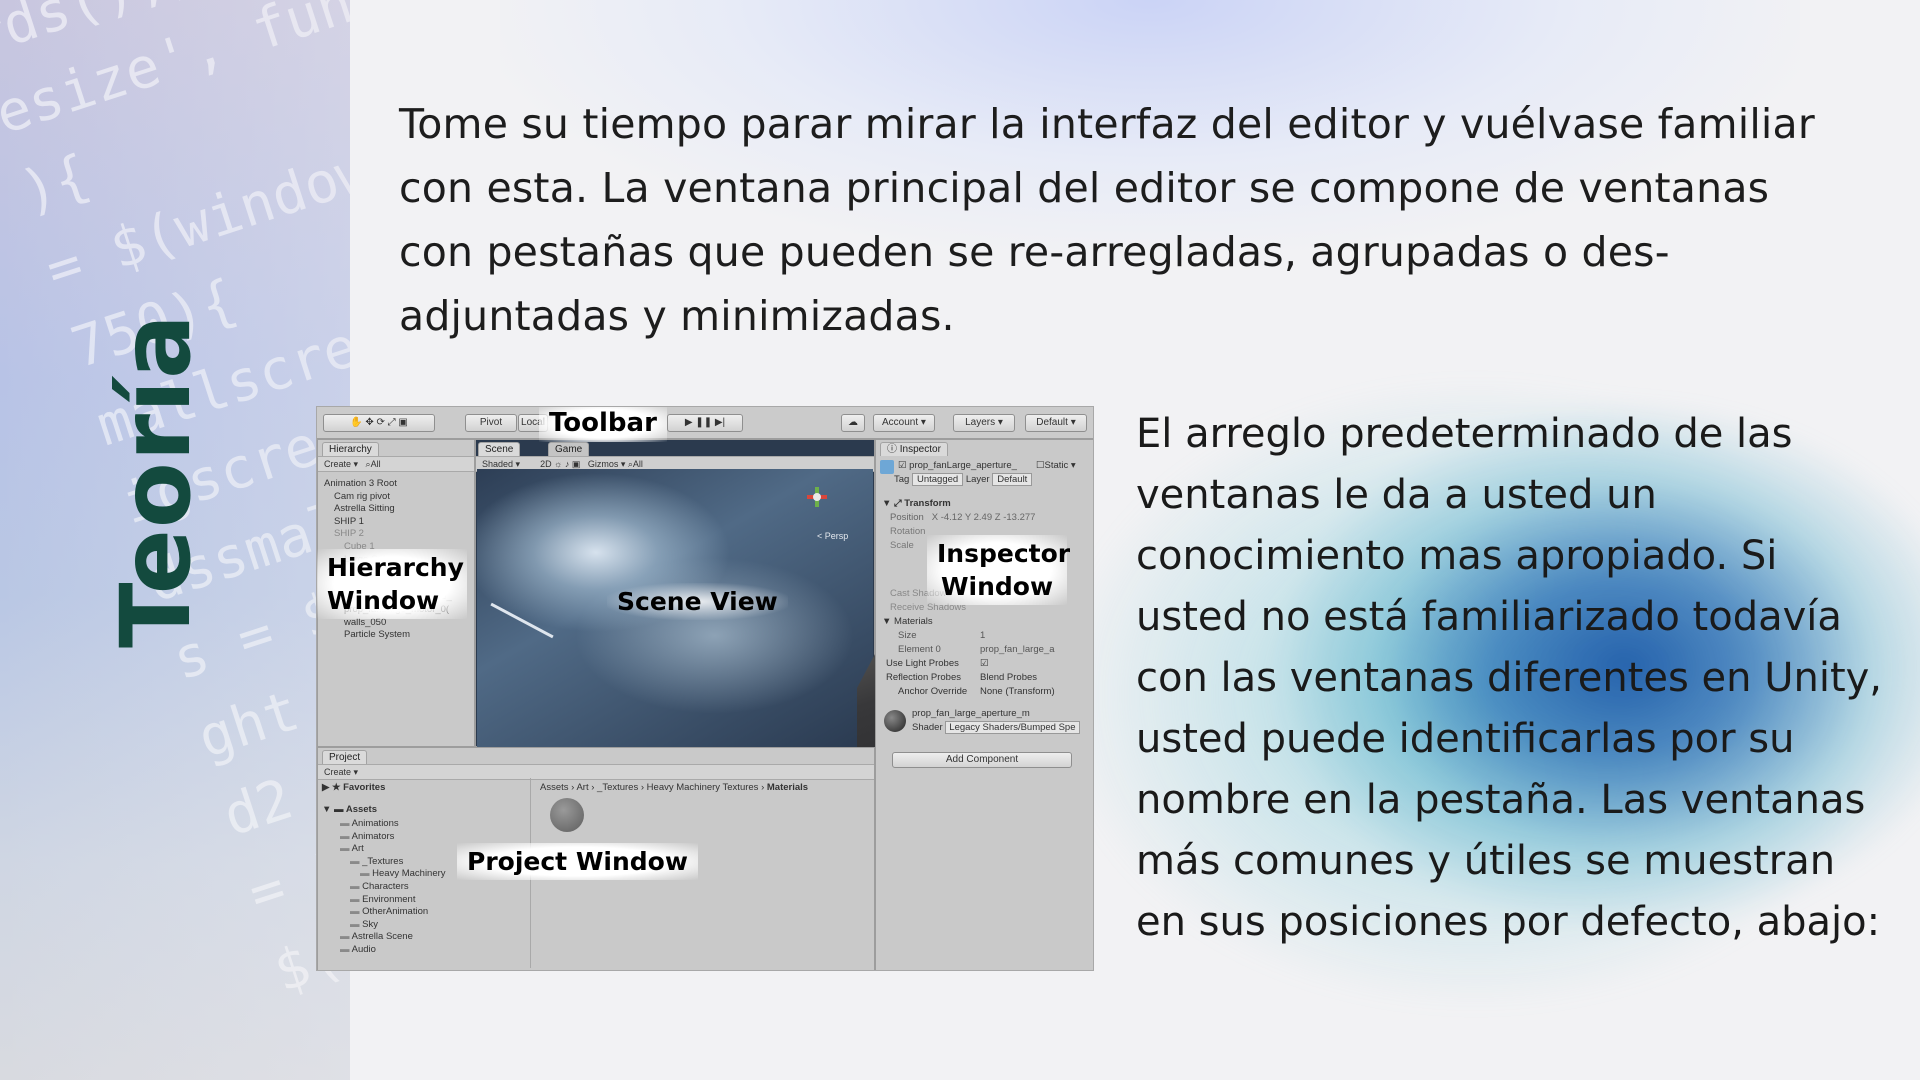 Image resolution: width=1920 pixels, height=1080 pixels. Describe the element at coordinates (1056, 465) in the screenshot. I see `static-checkbox: ☐Static ▾` at that location.